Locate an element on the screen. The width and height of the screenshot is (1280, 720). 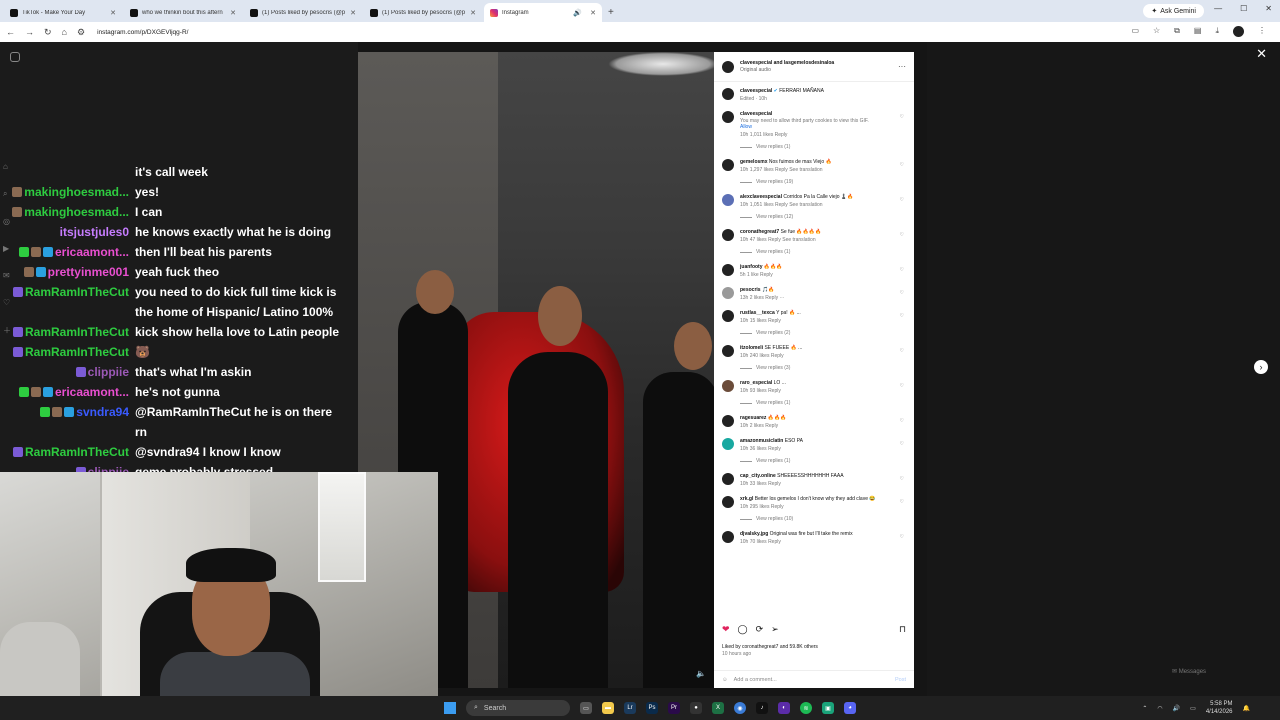
next-post-icon: › is located at coordinates (1261, 367).